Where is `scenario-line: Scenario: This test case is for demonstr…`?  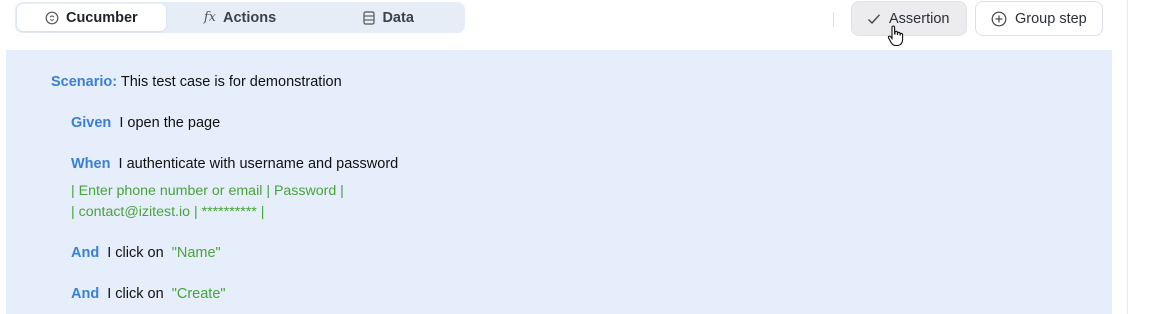 scenario-line: Scenario: This test case is for demonstr… is located at coordinates (196, 82).